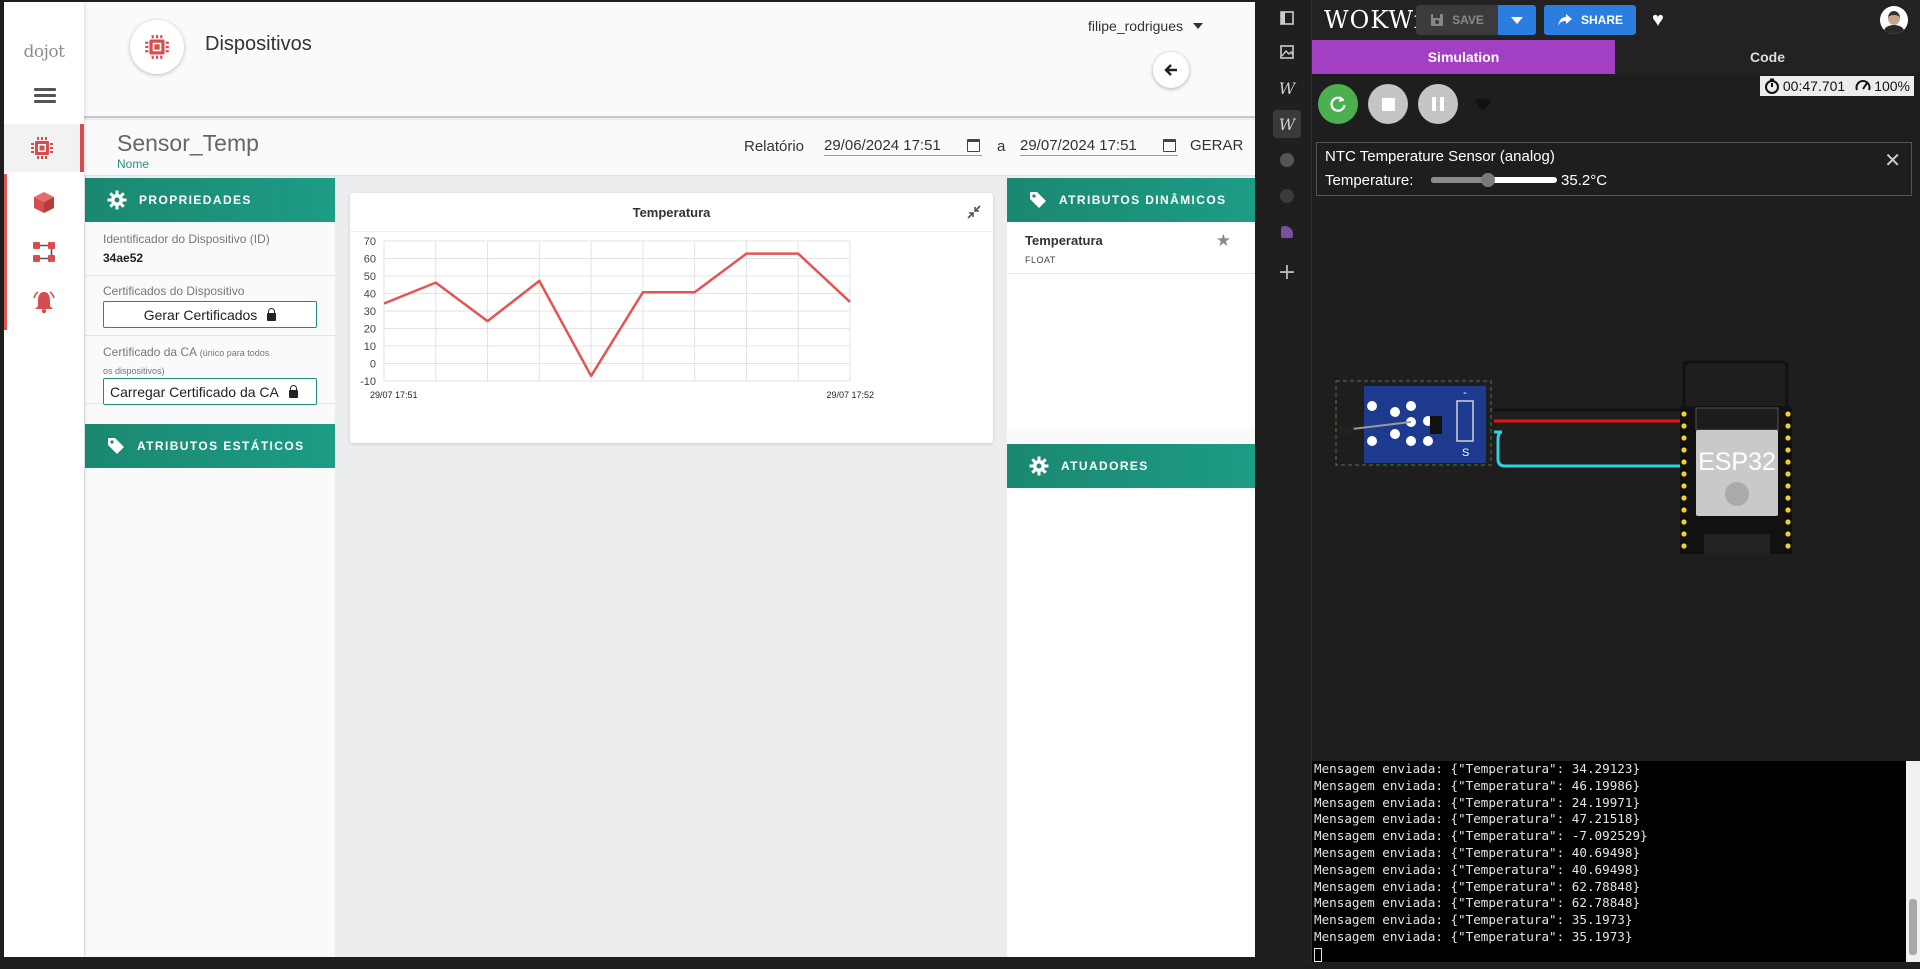  What do you see at coordinates (44, 479) in the screenshot?
I see `nav-rail: dojot` at bounding box center [44, 479].